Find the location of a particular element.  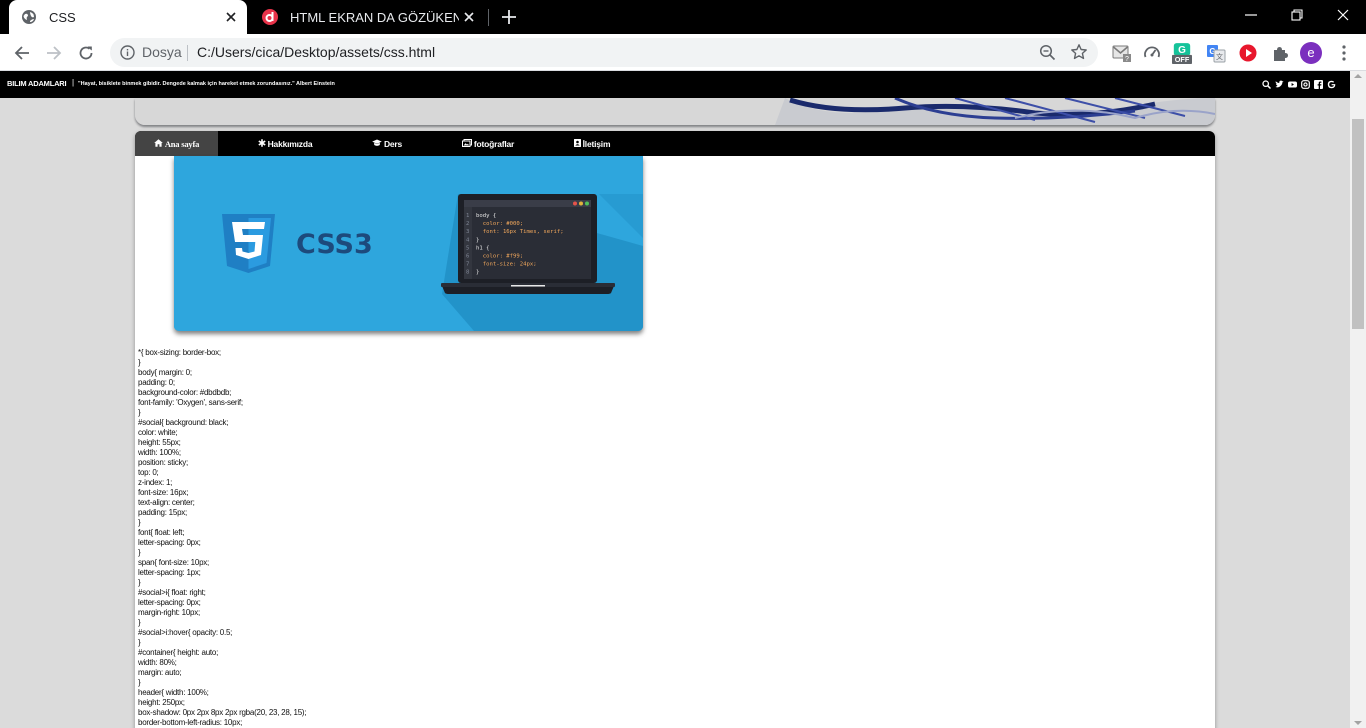

profile-avatar: e is located at coordinates (1311, 53).